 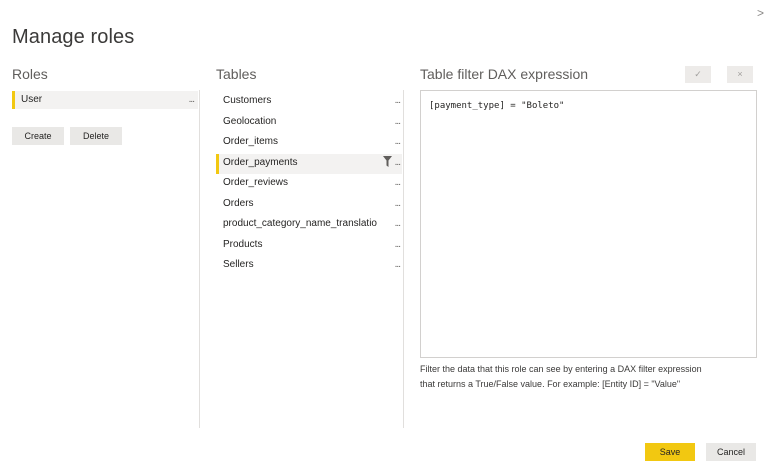 I want to click on roles-header: Roles, so click(x=30, y=74).